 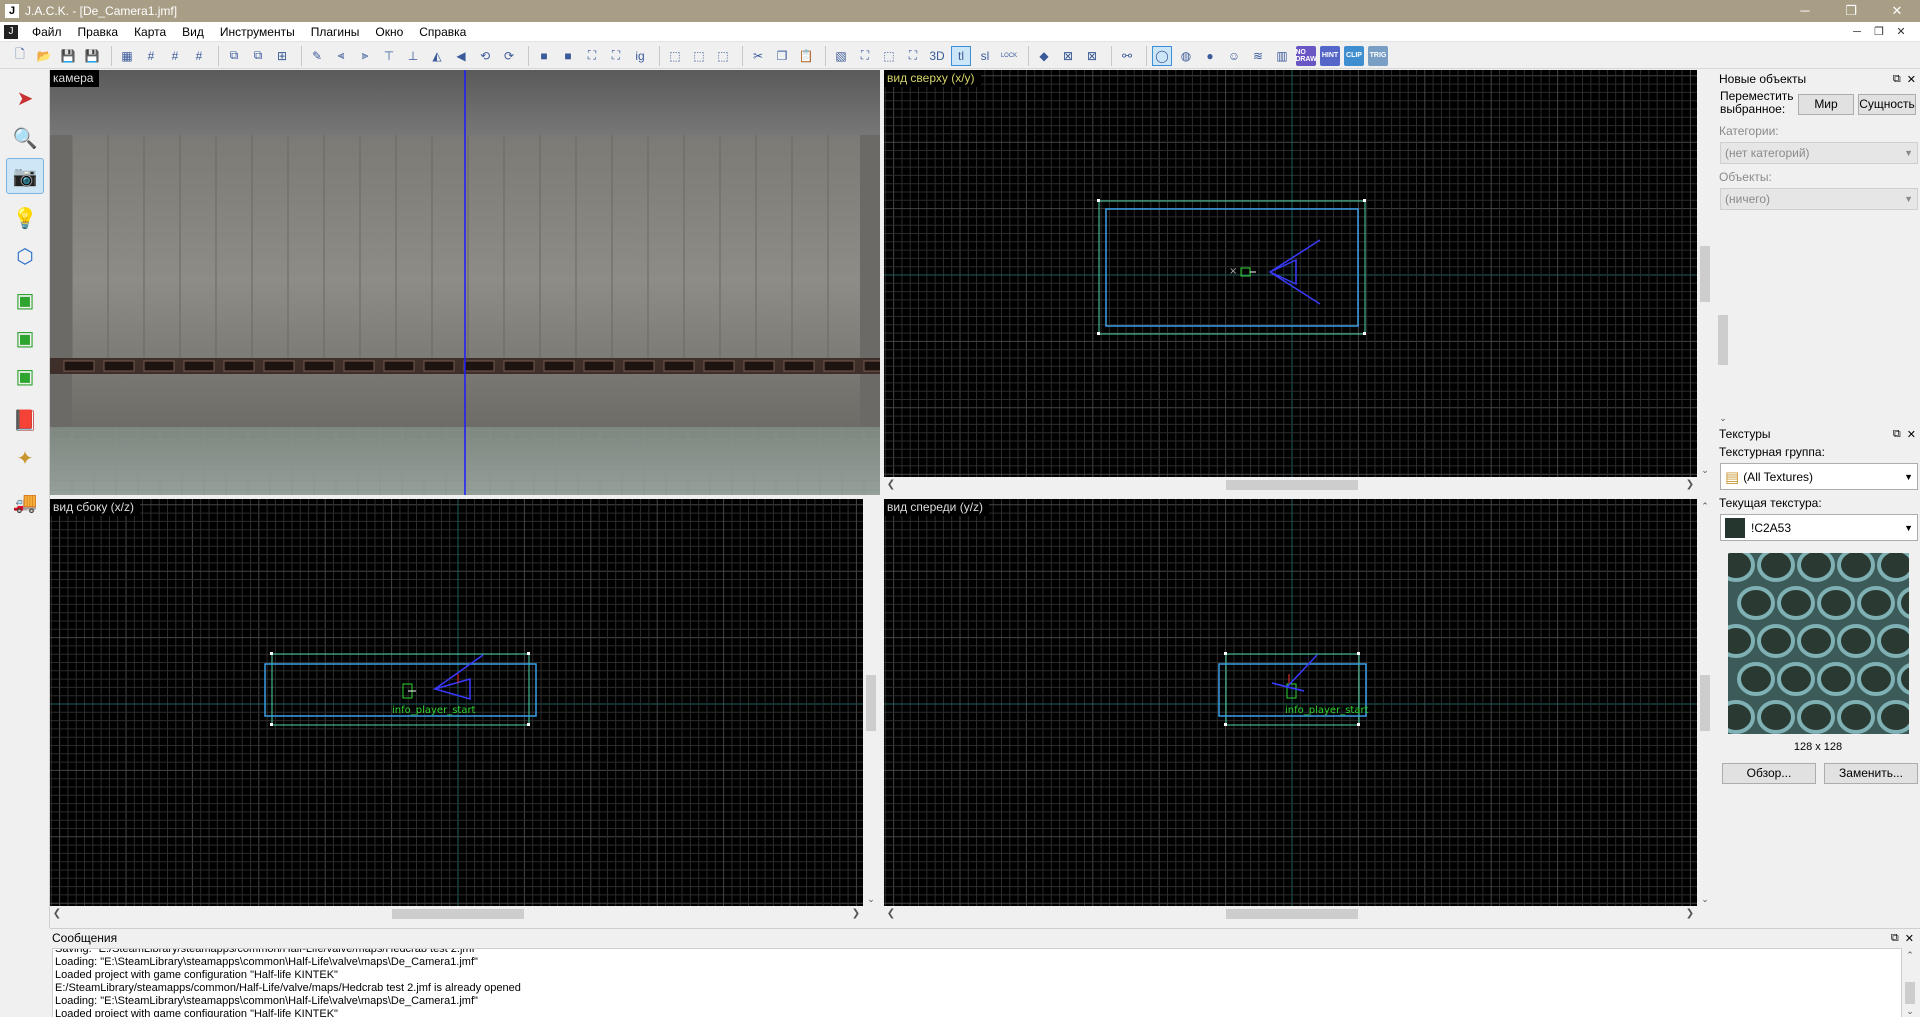 I want to click on texture-lock-icon: ✎, so click(x=317, y=56).